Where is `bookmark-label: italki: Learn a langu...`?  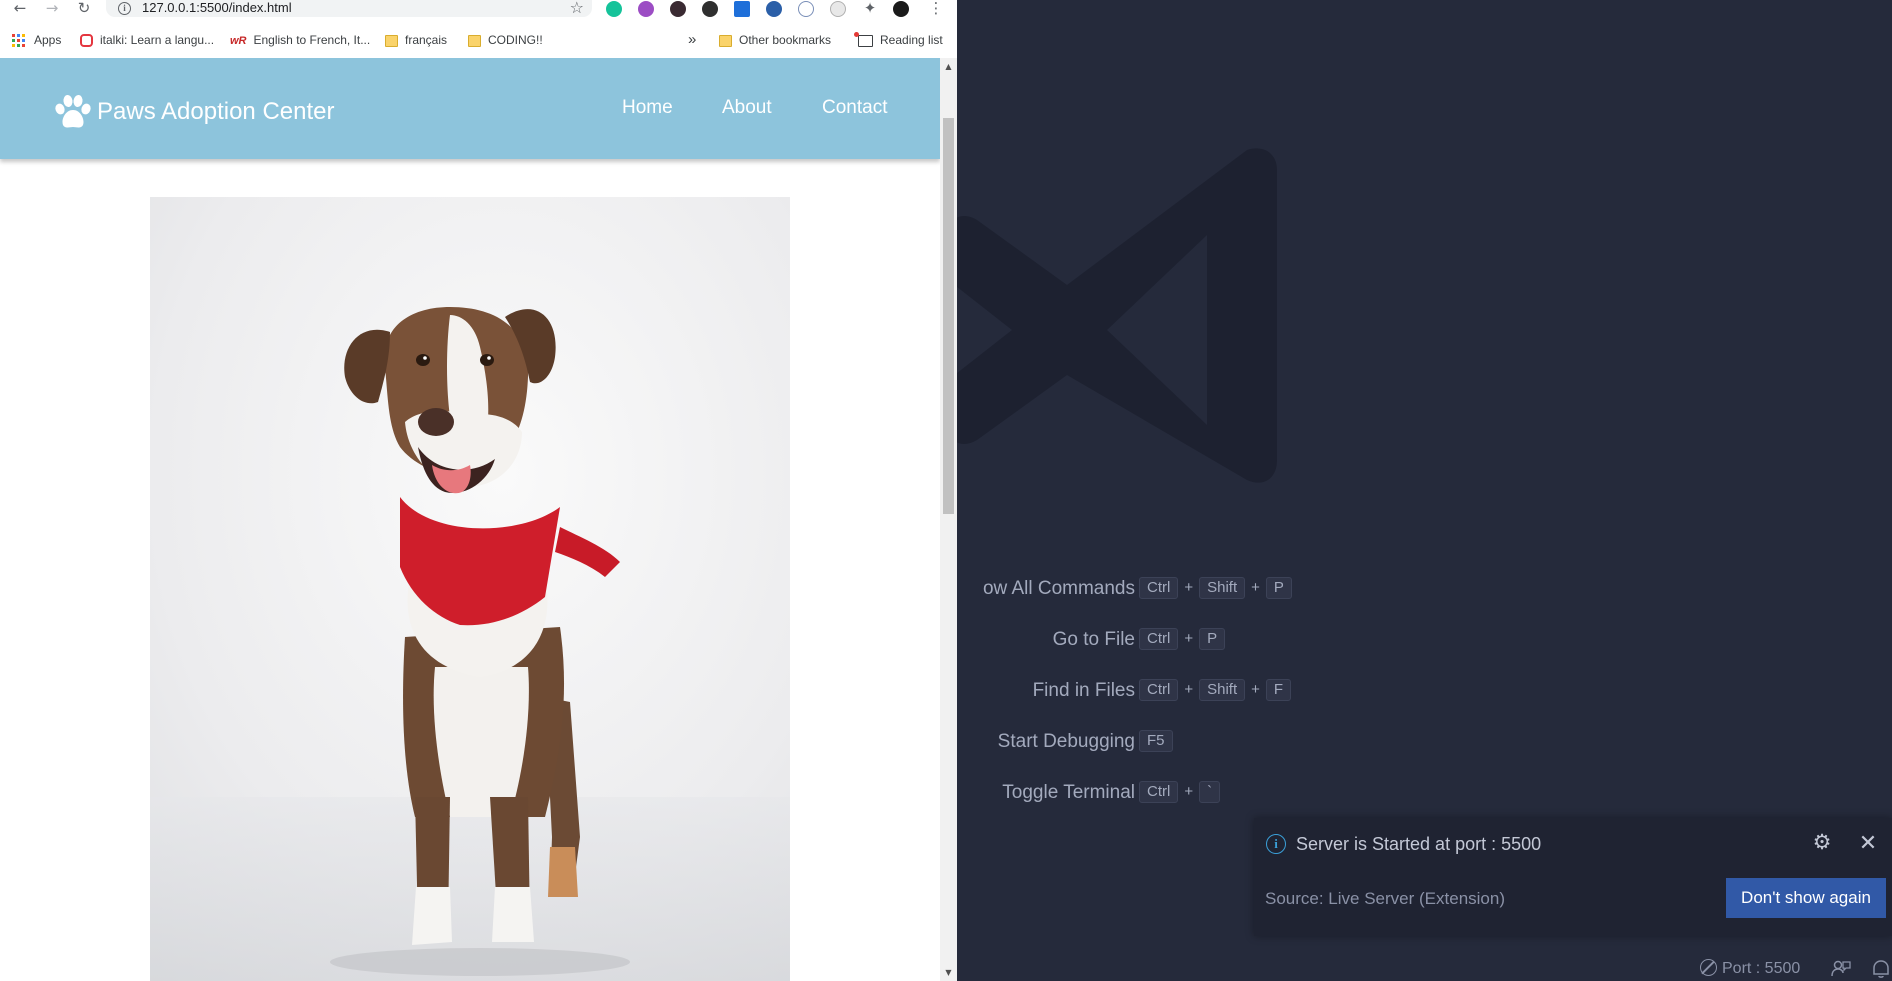
bookmark-label: italki: Learn a langu... is located at coordinates (157, 40).